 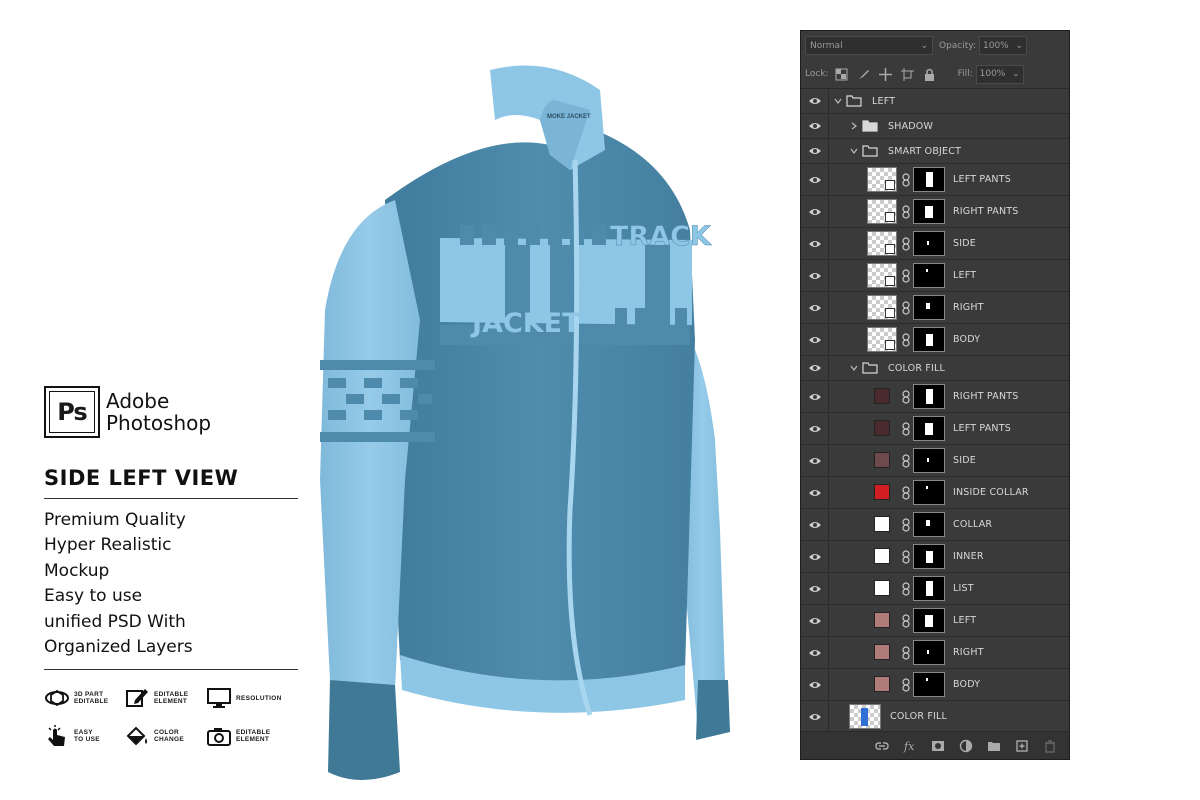 I want to click on link-layers-icon, so click(x=882, y=746).